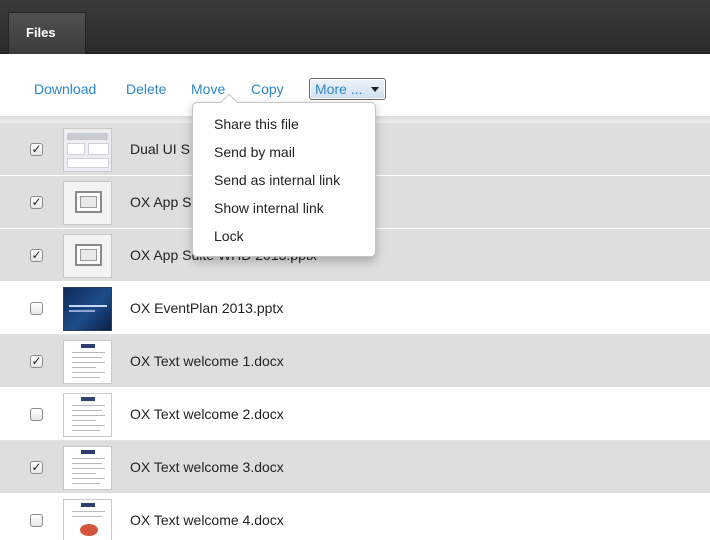 Image resolution: width=710 pixels, height=540 pixels. What do you see at coordinates (87, 150) in the screenshot?
I see `ui-screenshot-thumb` at bounding box center [87, 150].